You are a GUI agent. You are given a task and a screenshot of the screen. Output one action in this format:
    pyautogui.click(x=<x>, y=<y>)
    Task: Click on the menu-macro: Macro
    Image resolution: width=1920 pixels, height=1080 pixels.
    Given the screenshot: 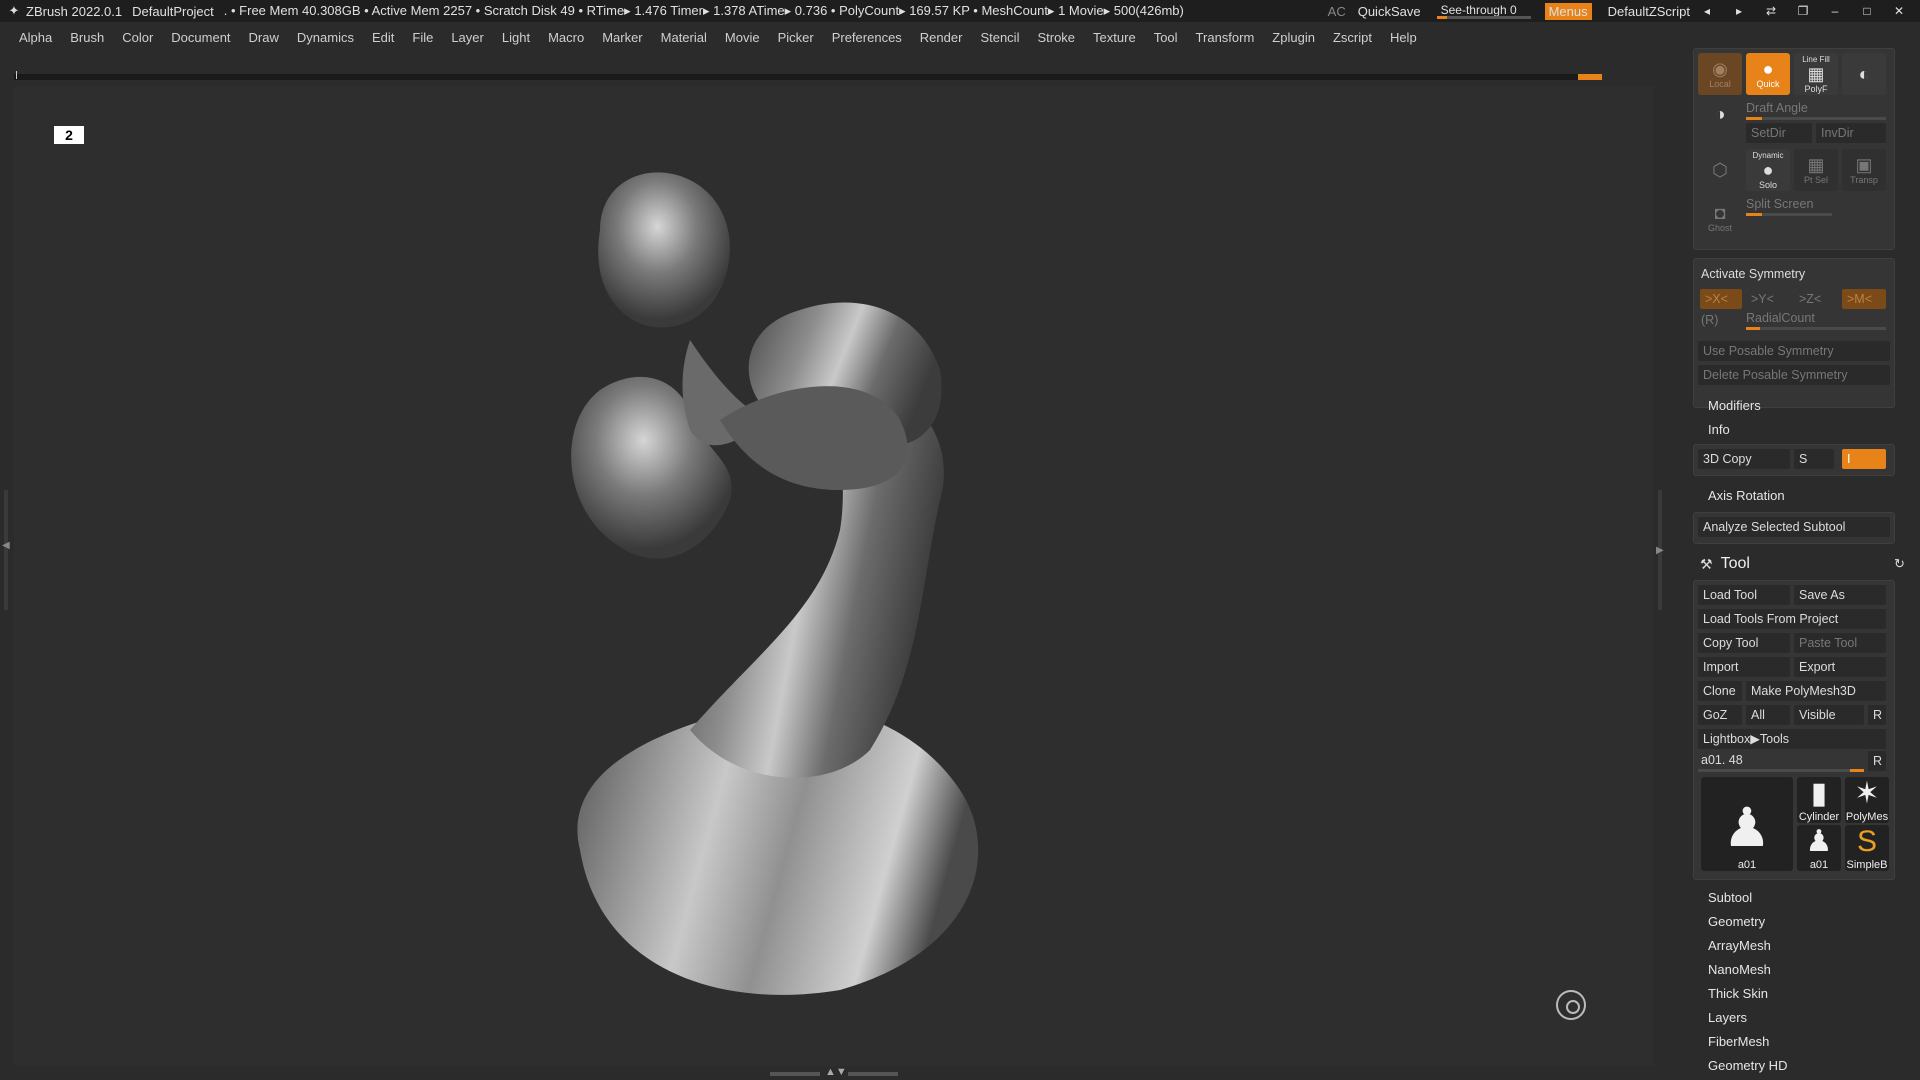 What is the action you would take?
    pyautogui.click(x=566, y=37)
    